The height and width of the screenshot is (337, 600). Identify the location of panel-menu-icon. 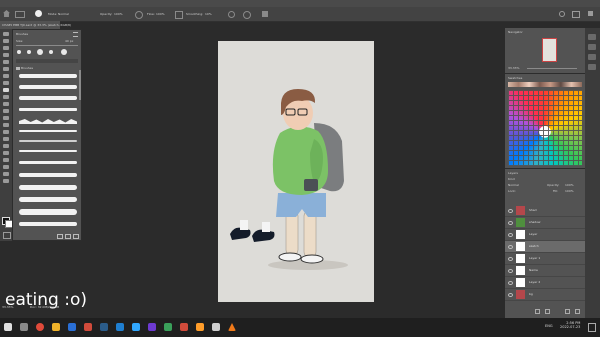
(75, 34).